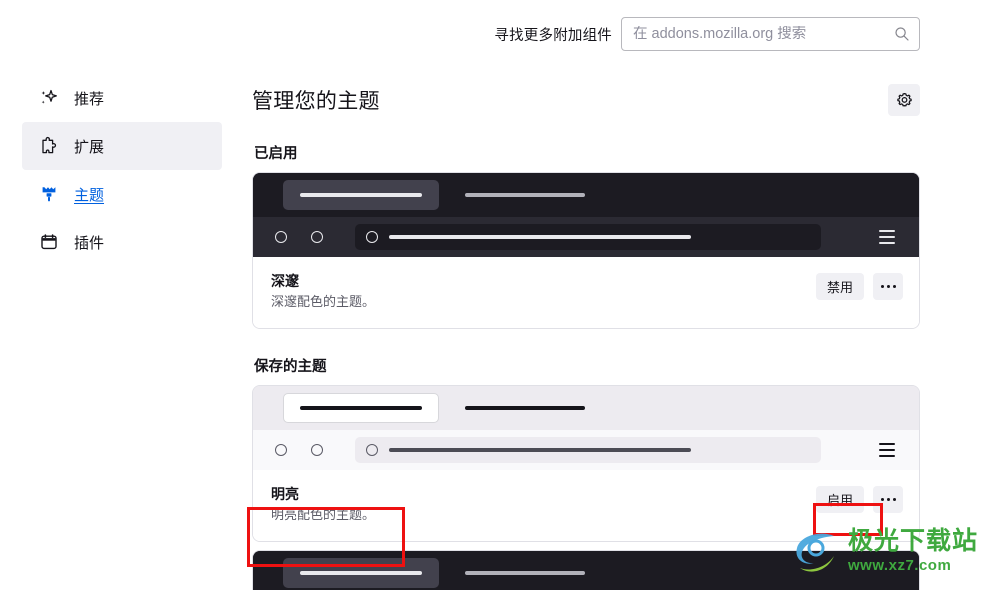 Image resolution: width=984 pixels, height=590 pixels. What do you see at coordinates (89, 99) in the screenshot?
I see `sidebar-item-label: 推荐` at bounding box center [89, 99].